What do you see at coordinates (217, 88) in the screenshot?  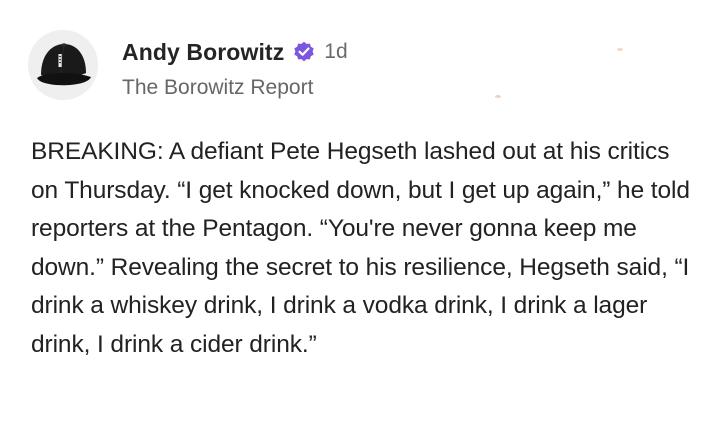 I see `publication-name: The Borowitz Report` at bounding box center [217, 88].